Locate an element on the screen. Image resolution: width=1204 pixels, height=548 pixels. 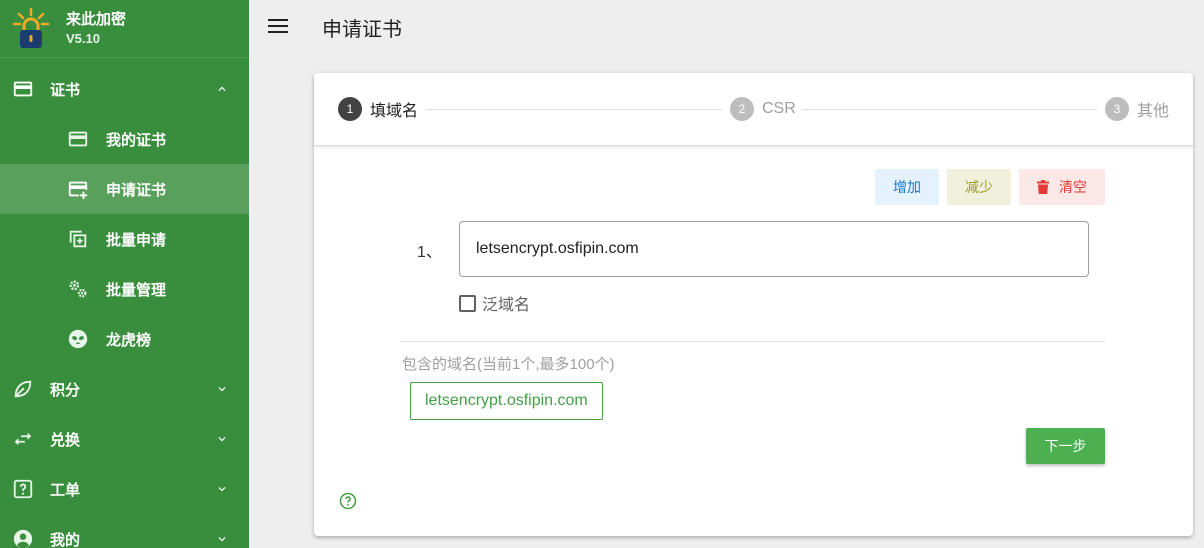
hamburger-icon is located at coordinates (278, 26).